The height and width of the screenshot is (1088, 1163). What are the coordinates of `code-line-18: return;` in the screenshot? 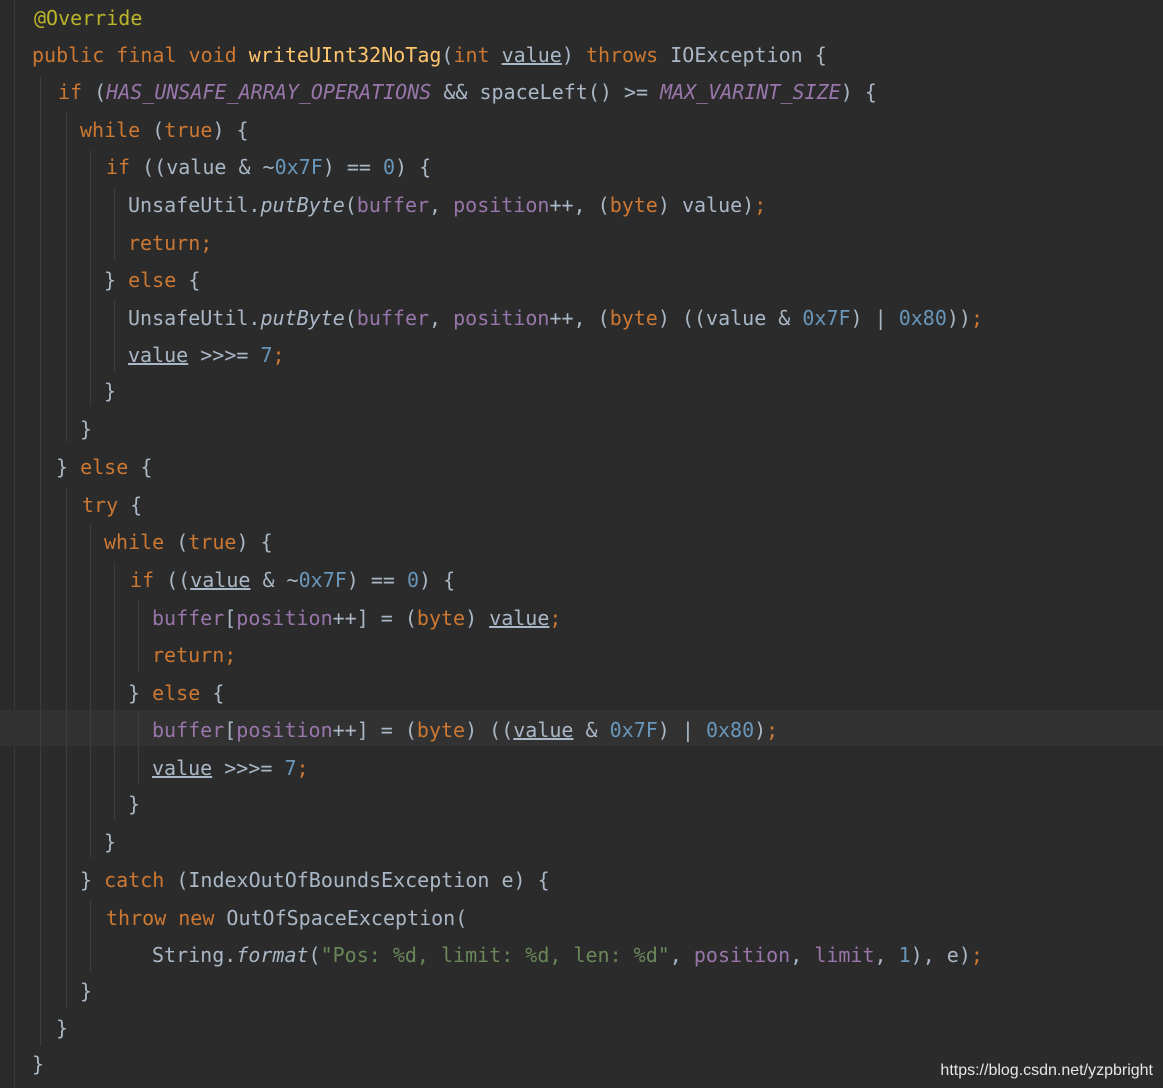 It's located at (194, 655).